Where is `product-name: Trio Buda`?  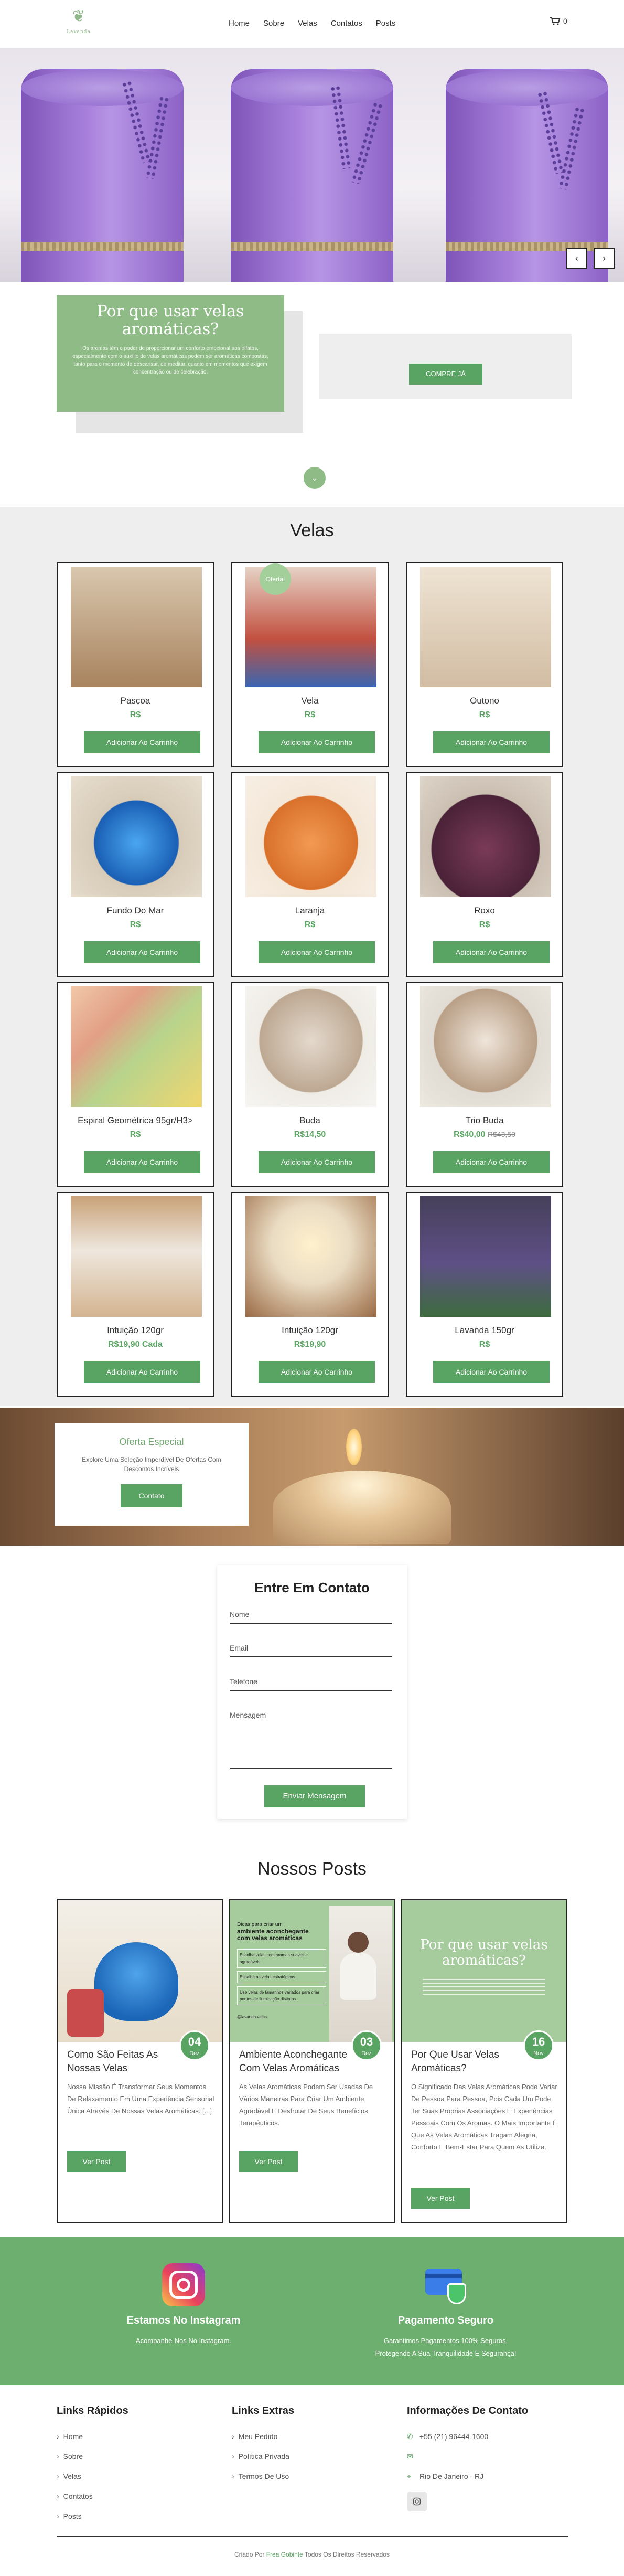
product-name: Trio Buda is located at coordinates (485, 1120).